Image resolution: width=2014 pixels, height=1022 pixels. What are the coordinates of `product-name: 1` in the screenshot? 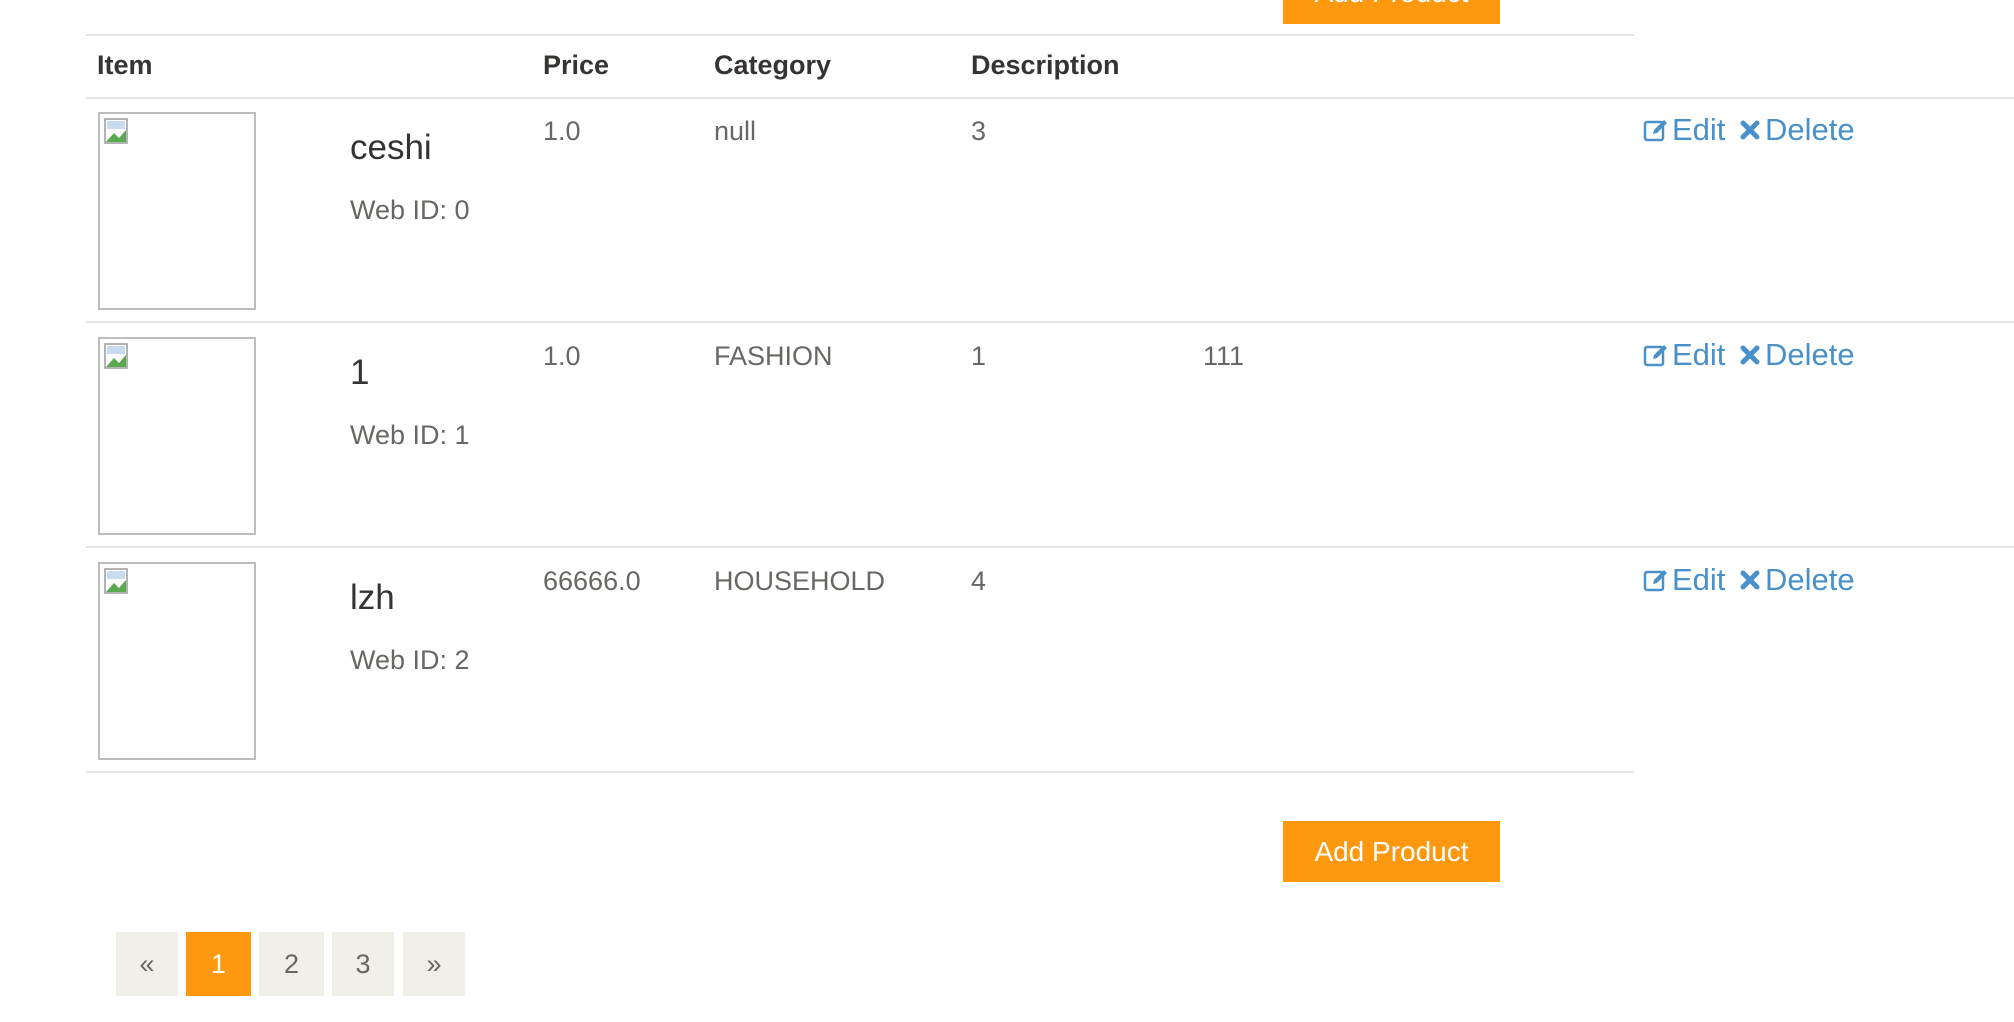 It's located at (359, 373).